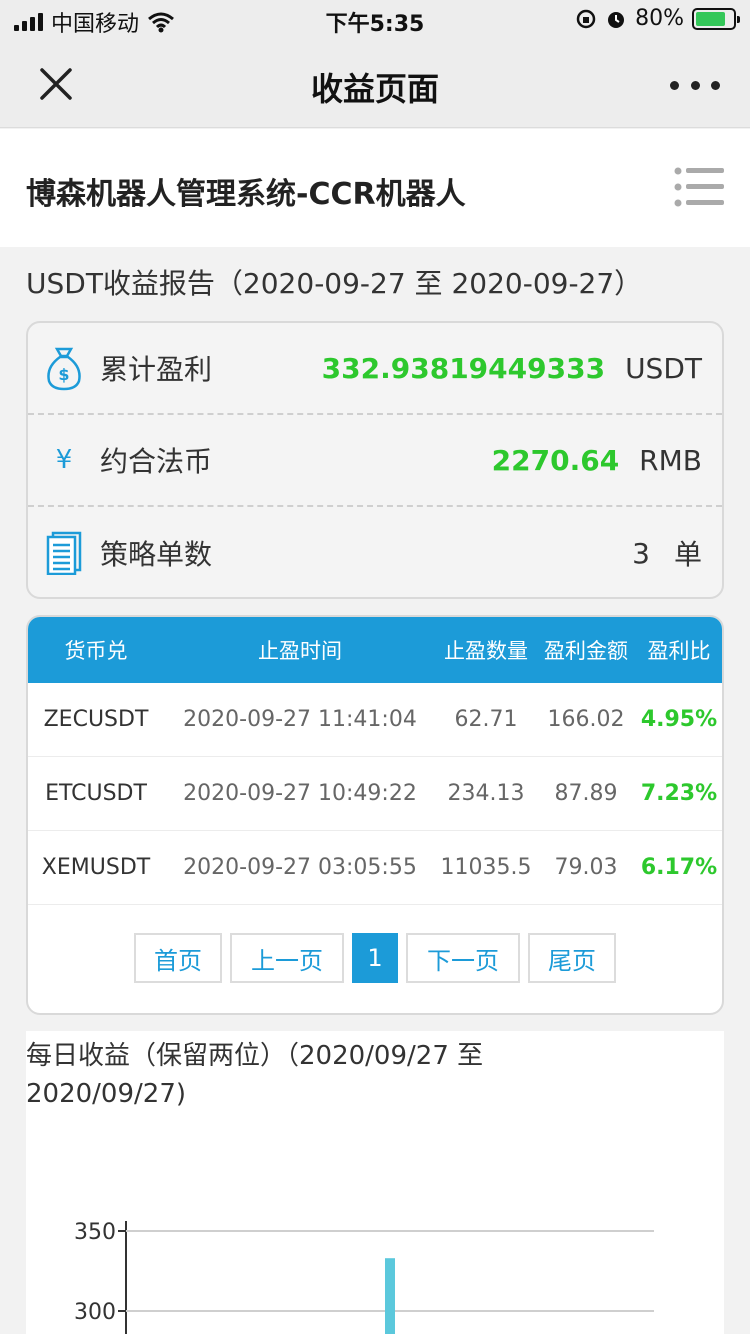 The image size is (750, 1334). Describe the element at coordinates (679, 867) in the screenshot. I see `cell-ratio: 6.17%` at that location.